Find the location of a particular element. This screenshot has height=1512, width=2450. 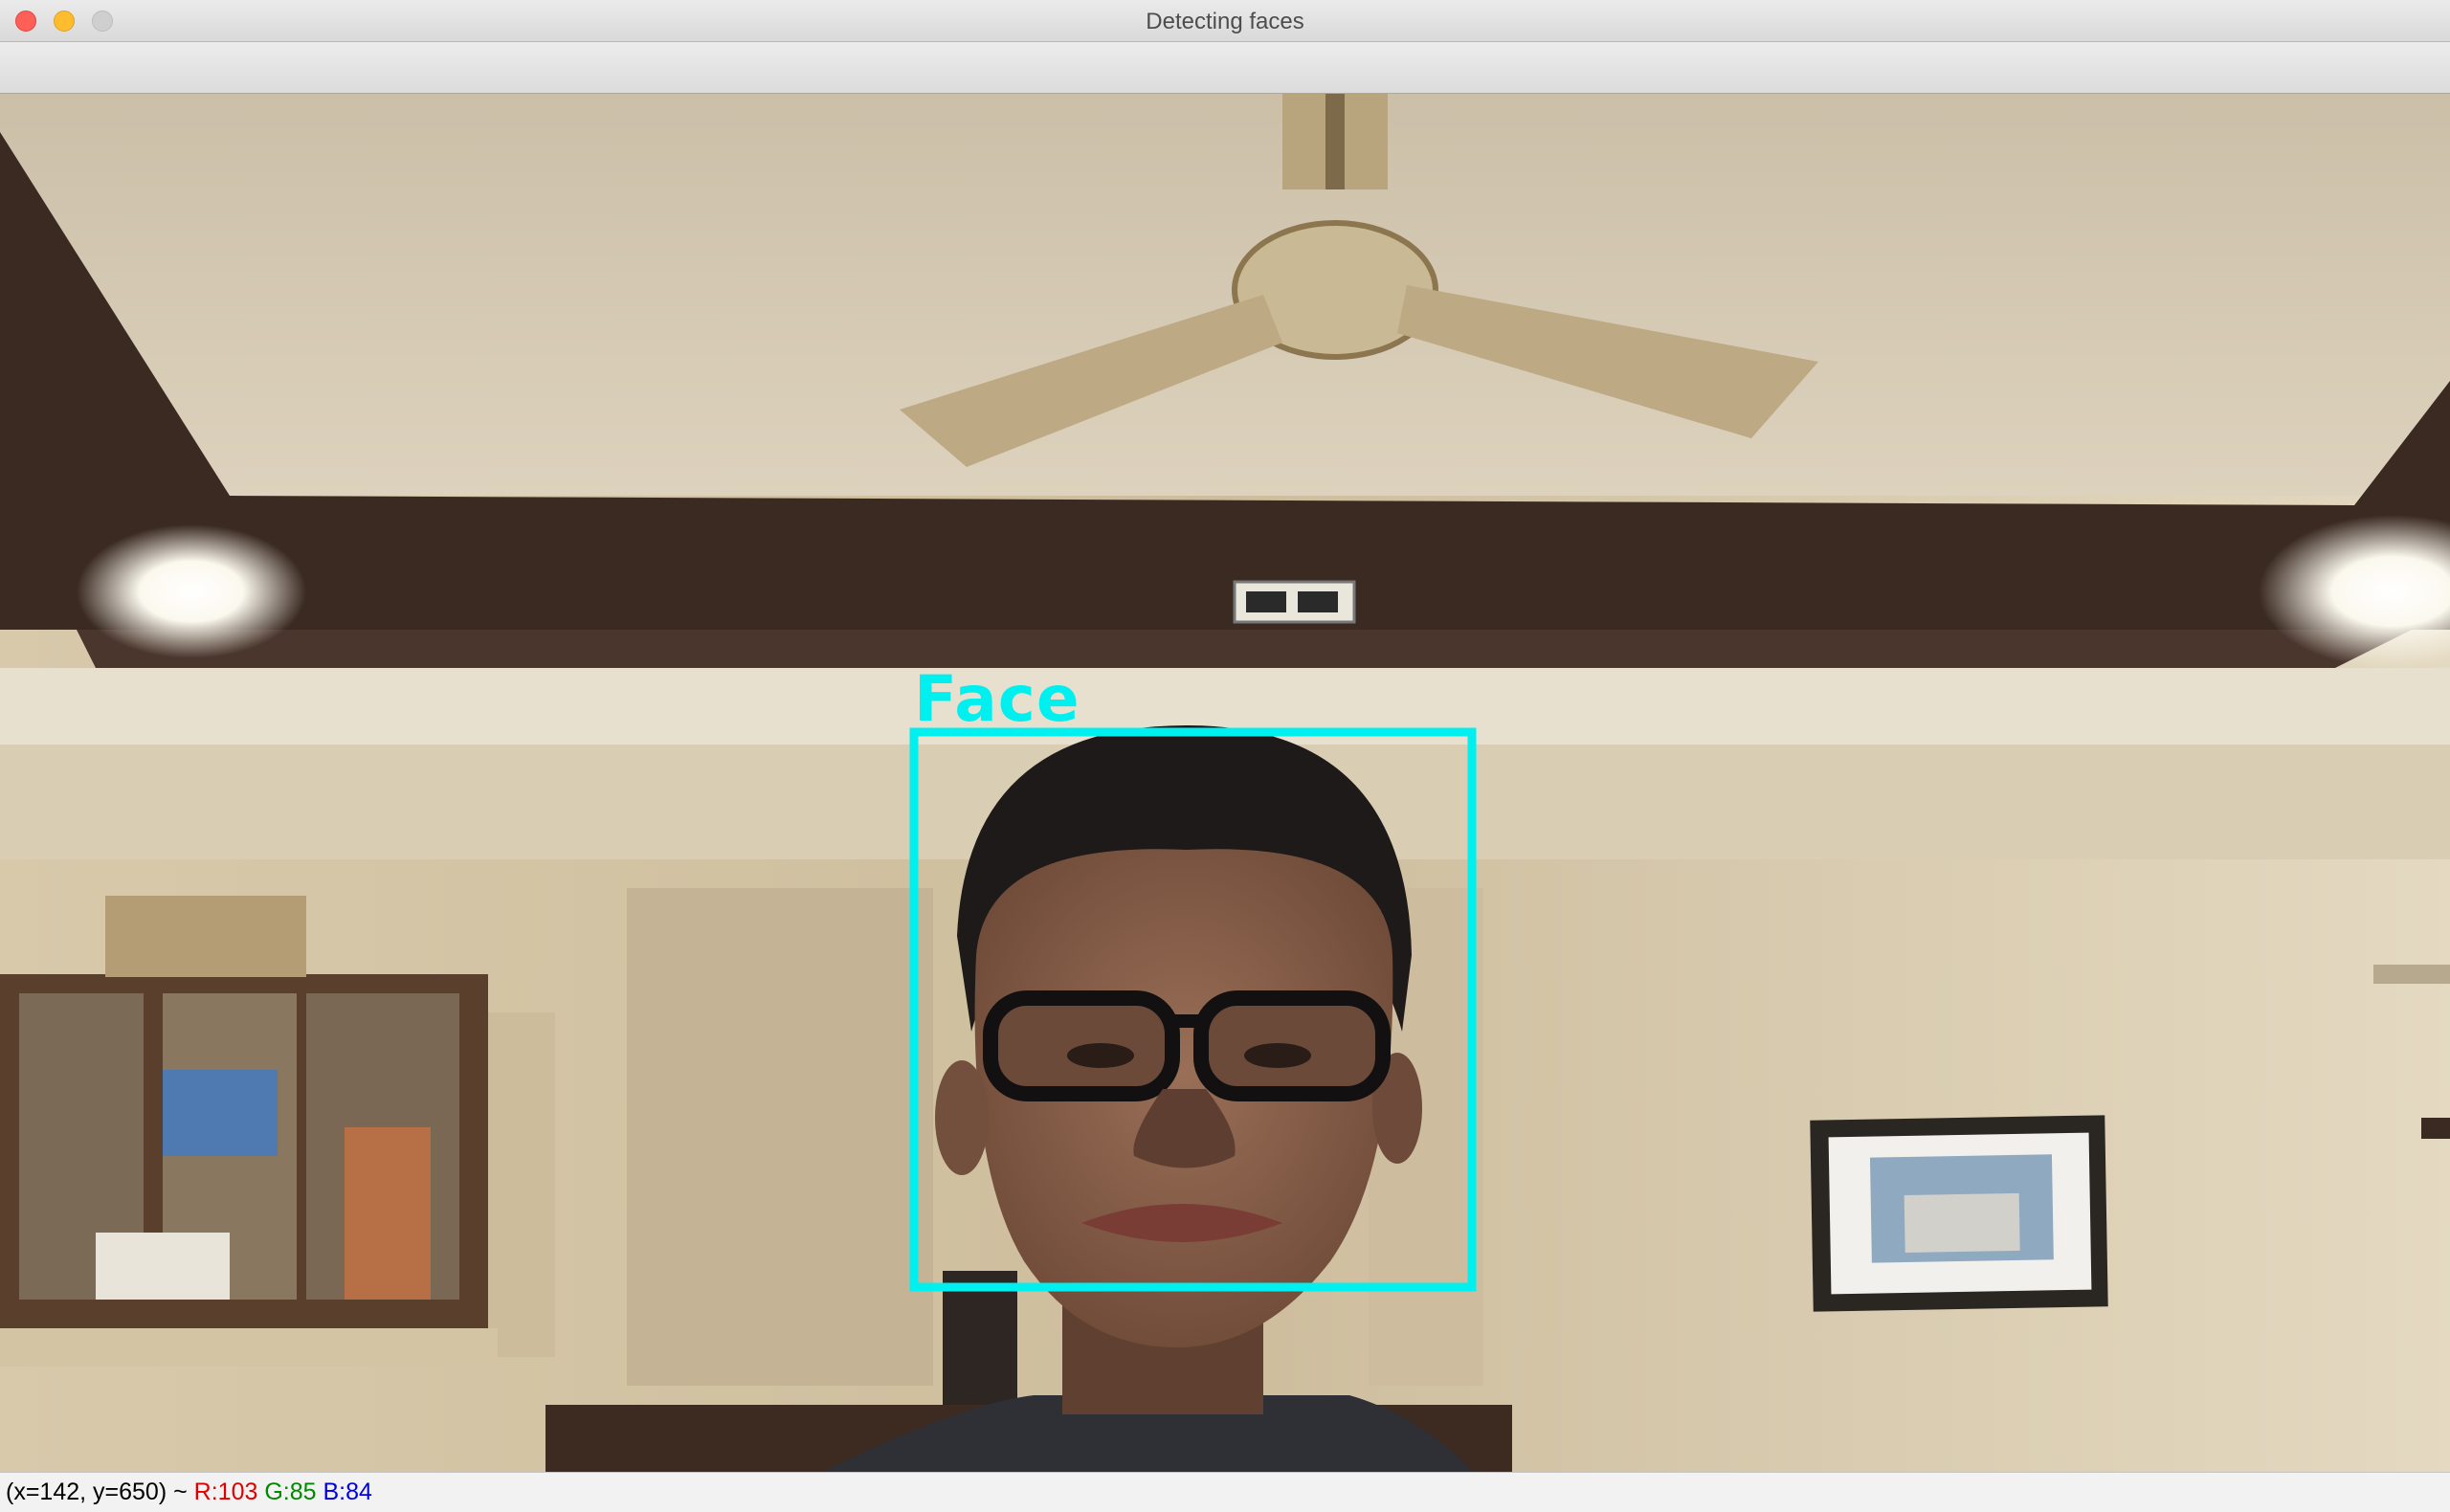

status-bar: (x=142, y=650) ~ R:103 G:85 B:84 is located at coordinates (1225, 1492).